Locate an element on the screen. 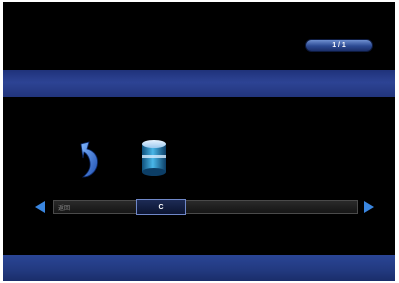 This screenshot has width=399, height=283. return-item-label: 返回 is located at coordinates (64, 208).